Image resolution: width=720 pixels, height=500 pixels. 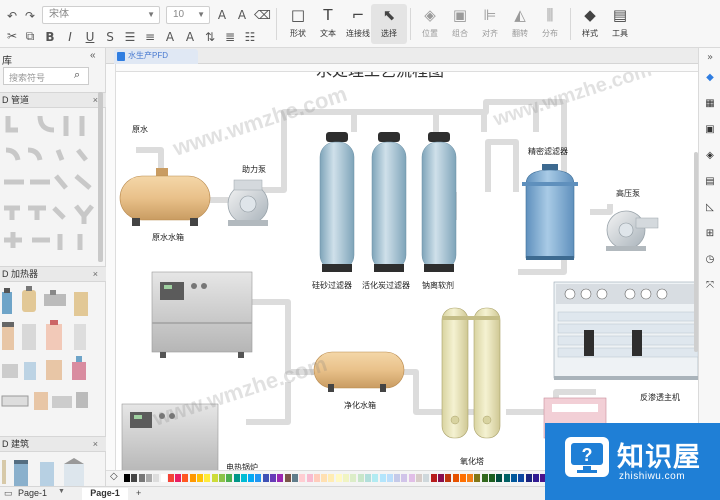 What do you see at coordinates (93, 55) in the screenshot?
I see `collapse-panel-icon: «` at bounding box center [93, 55].